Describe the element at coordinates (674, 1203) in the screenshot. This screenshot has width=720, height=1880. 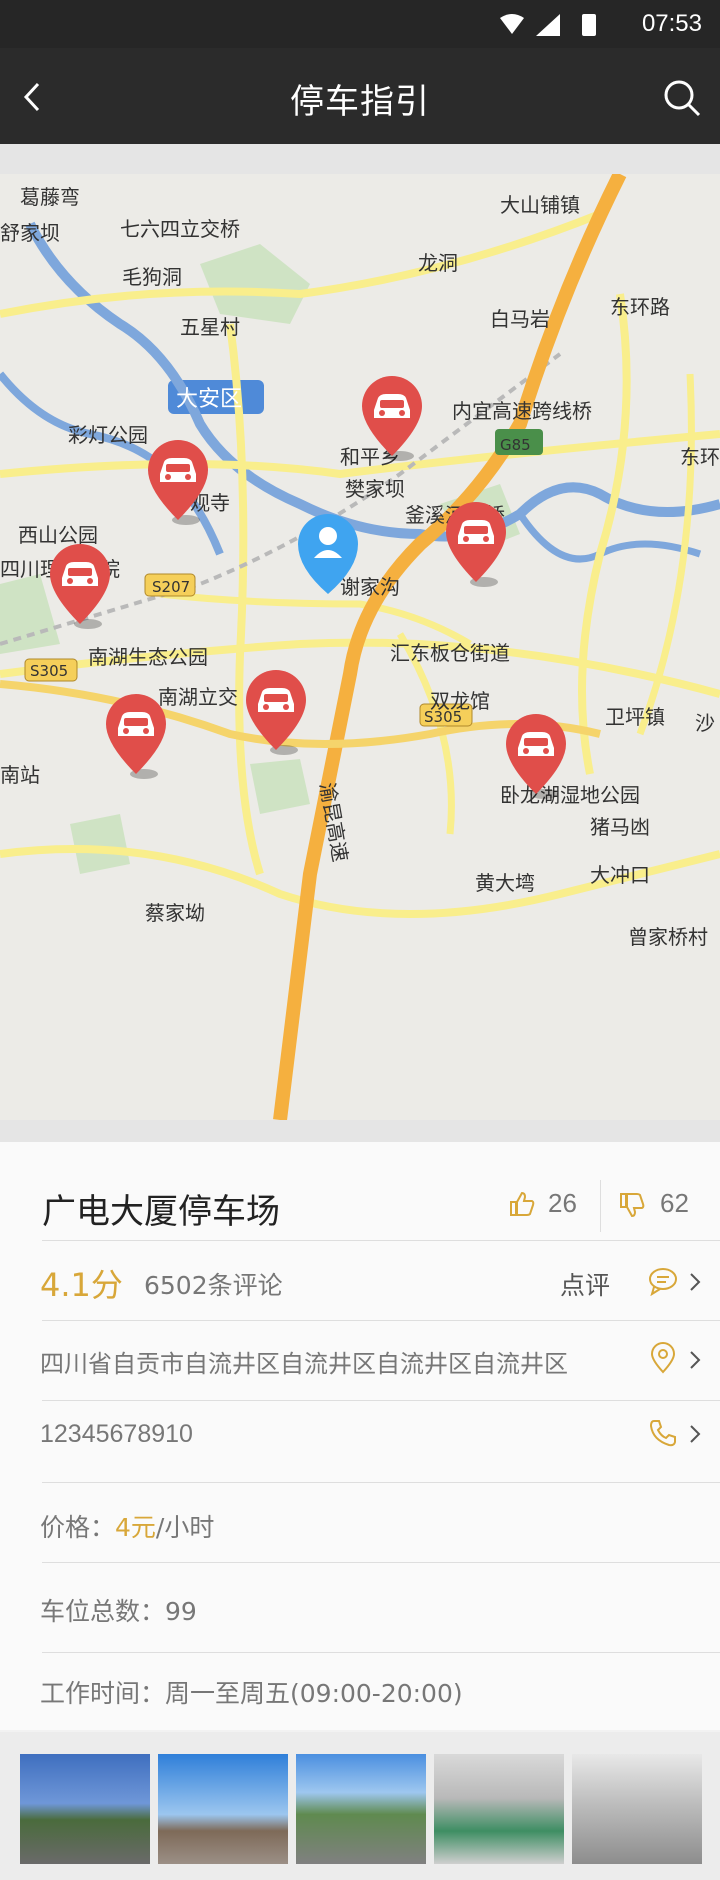
I see `dislike-count: 62` at that location.